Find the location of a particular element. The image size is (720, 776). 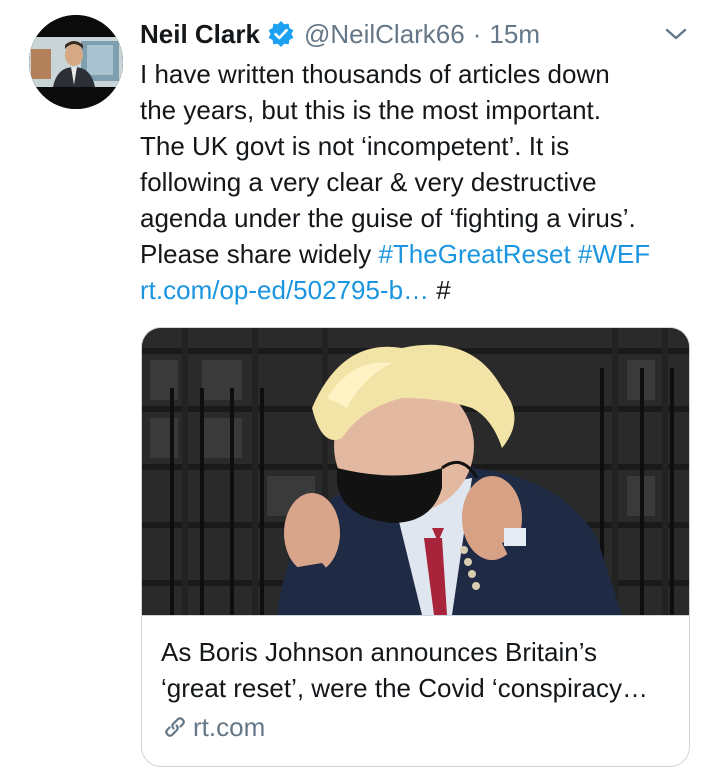

card-domain: rt.com is located at coordinates (213, 727).